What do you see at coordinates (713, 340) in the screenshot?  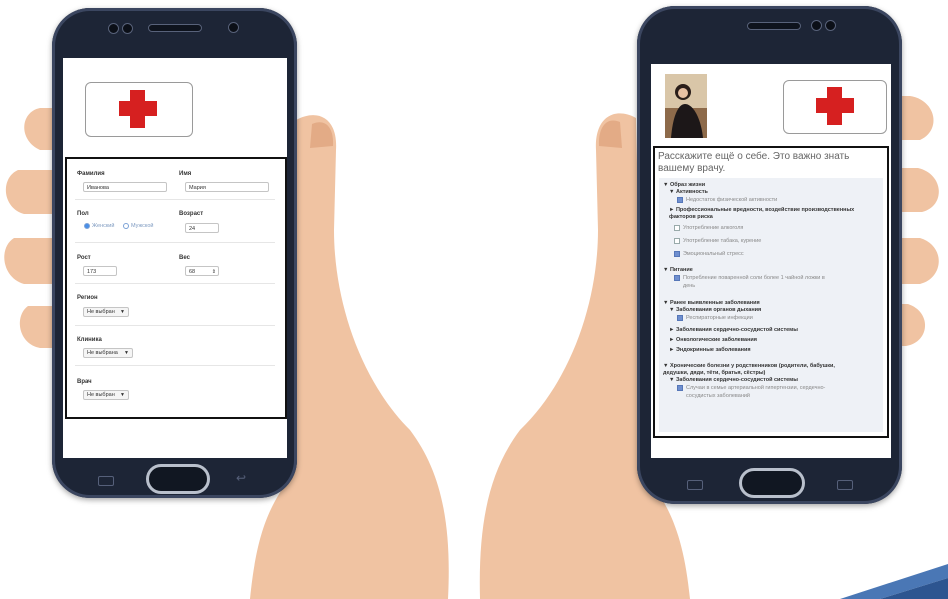 I see `tree-node-oncology: ► Онкологические заболевания` at bounding box center [713, 340].